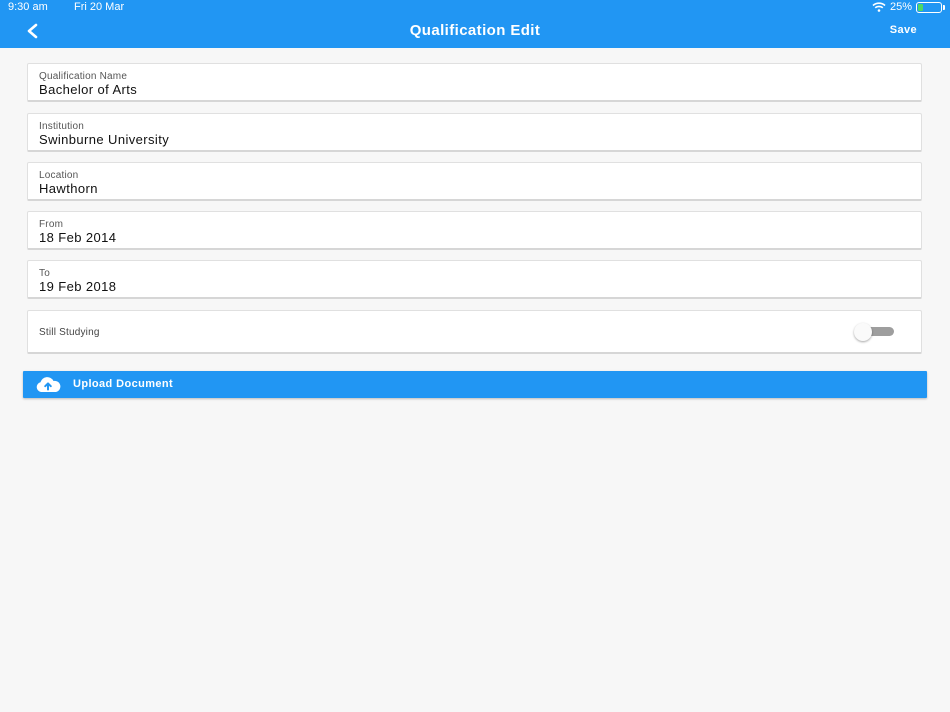 The height and width of the screenshot is (712, 950). Describe the element at coordinates (474, 230) in the screenshot. I see `from-date-field: From 18 Feb 2014` at that location.